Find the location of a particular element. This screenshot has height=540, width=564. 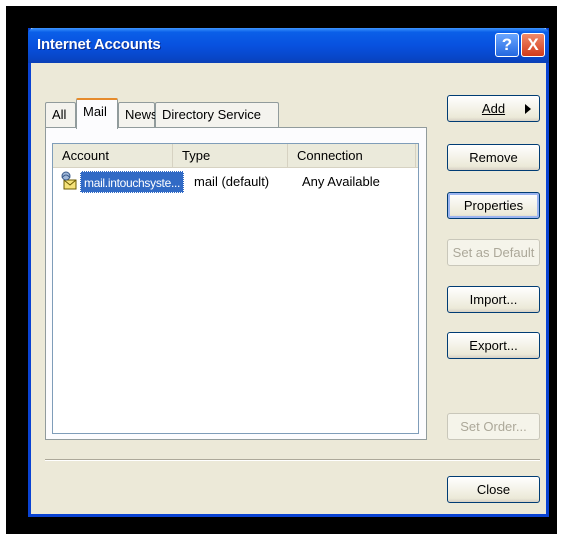

tab-all: All is located at coordinates (60, 115).